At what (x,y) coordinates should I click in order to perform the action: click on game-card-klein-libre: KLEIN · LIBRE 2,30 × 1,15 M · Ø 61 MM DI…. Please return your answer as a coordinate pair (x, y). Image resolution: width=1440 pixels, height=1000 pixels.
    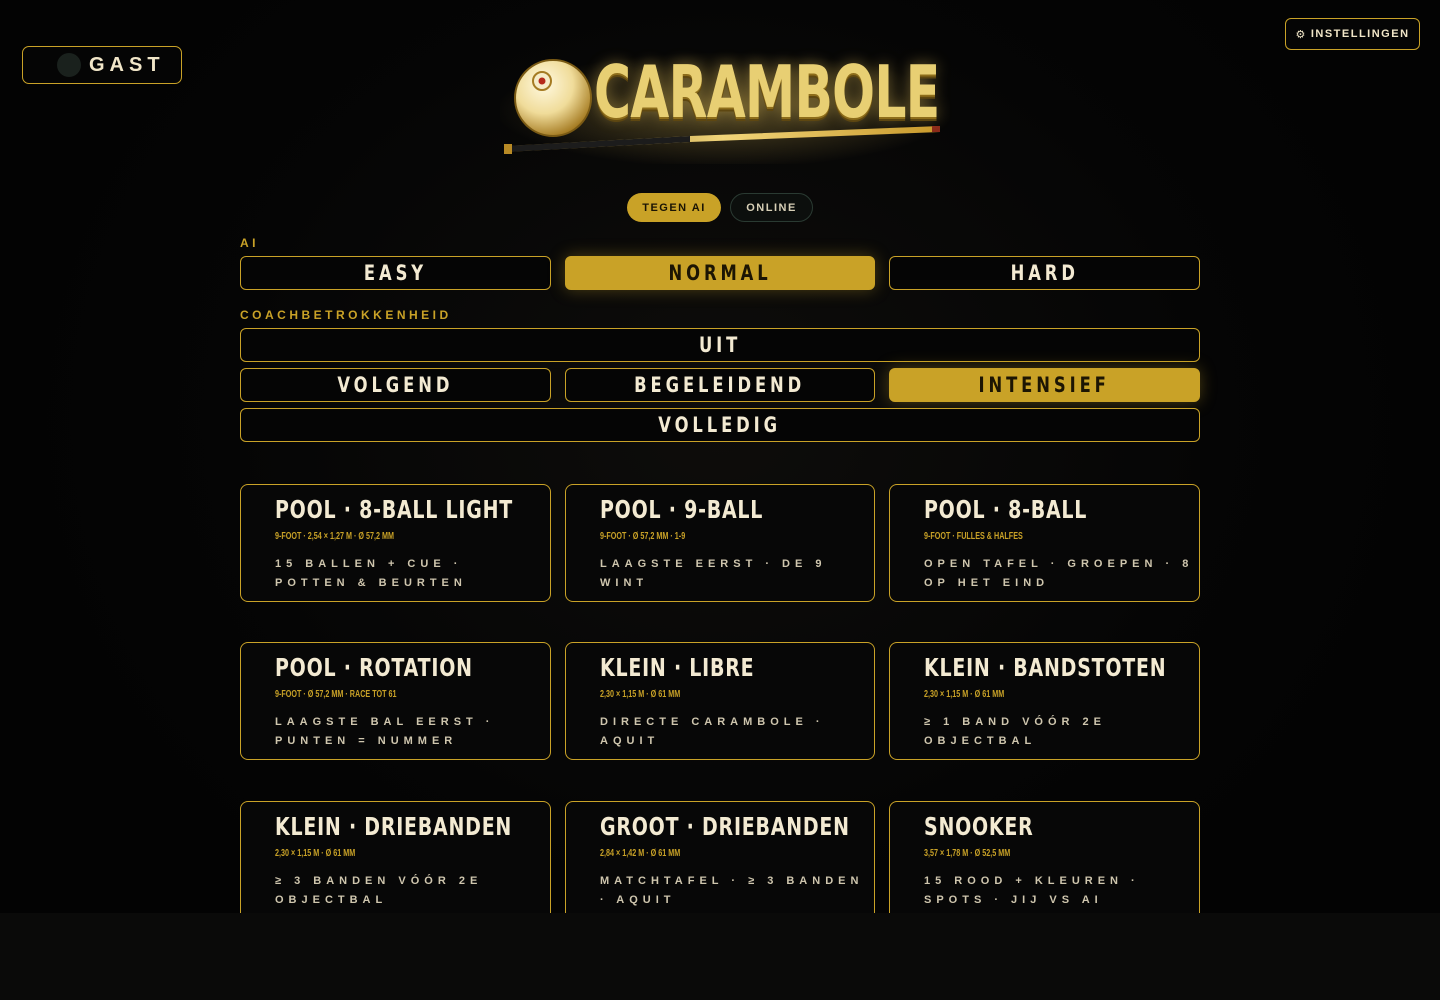
    Looking at the image, I should click on (720, 701).